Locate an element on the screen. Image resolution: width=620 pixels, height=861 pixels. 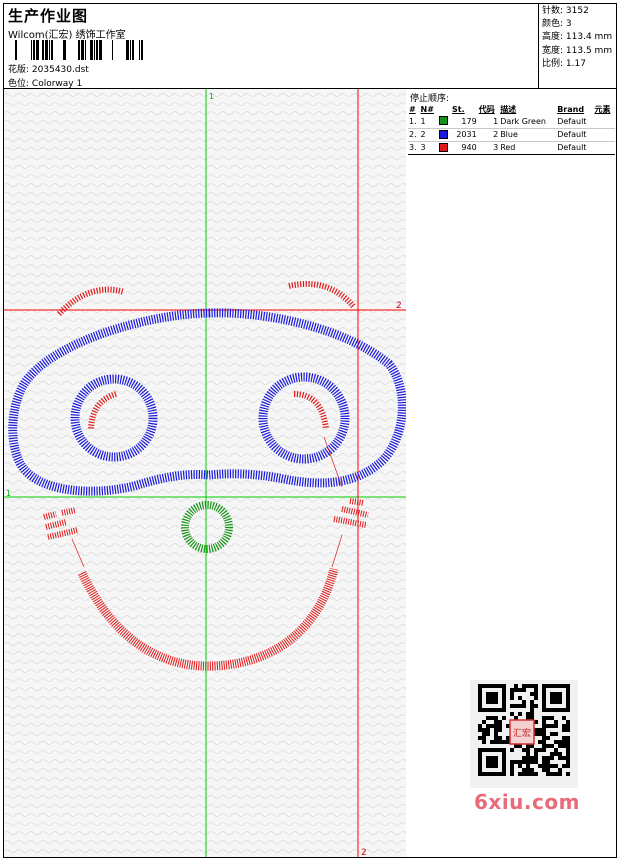
col-description: 描述 is located at coordinates (508, 109).